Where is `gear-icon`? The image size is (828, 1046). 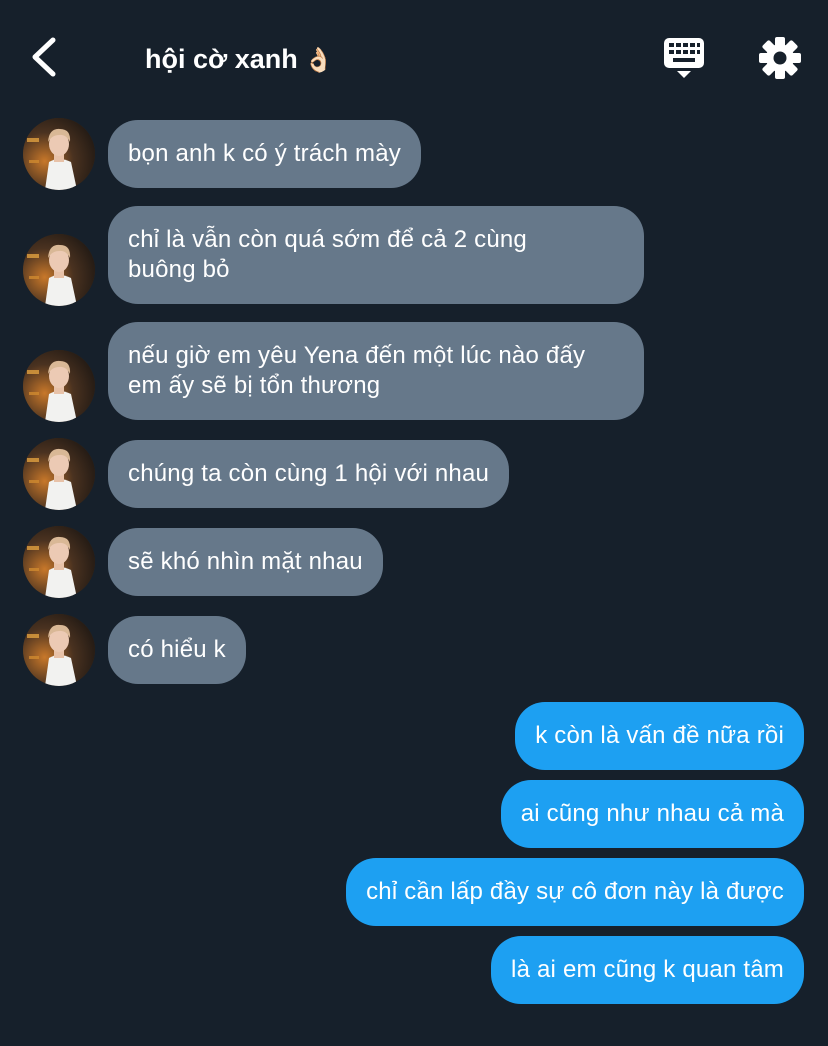 gear-icon is located at coordinates (780, 58).